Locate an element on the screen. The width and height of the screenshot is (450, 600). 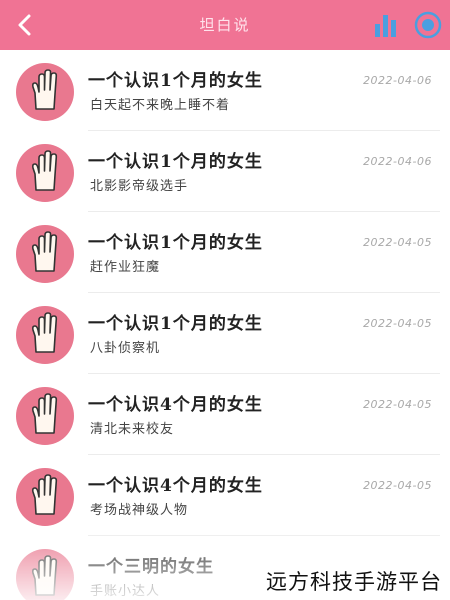
list-item: 一个认识1个月的女生 赶作业狂魔 2022-04-05 is located at coordinates (225, 252).